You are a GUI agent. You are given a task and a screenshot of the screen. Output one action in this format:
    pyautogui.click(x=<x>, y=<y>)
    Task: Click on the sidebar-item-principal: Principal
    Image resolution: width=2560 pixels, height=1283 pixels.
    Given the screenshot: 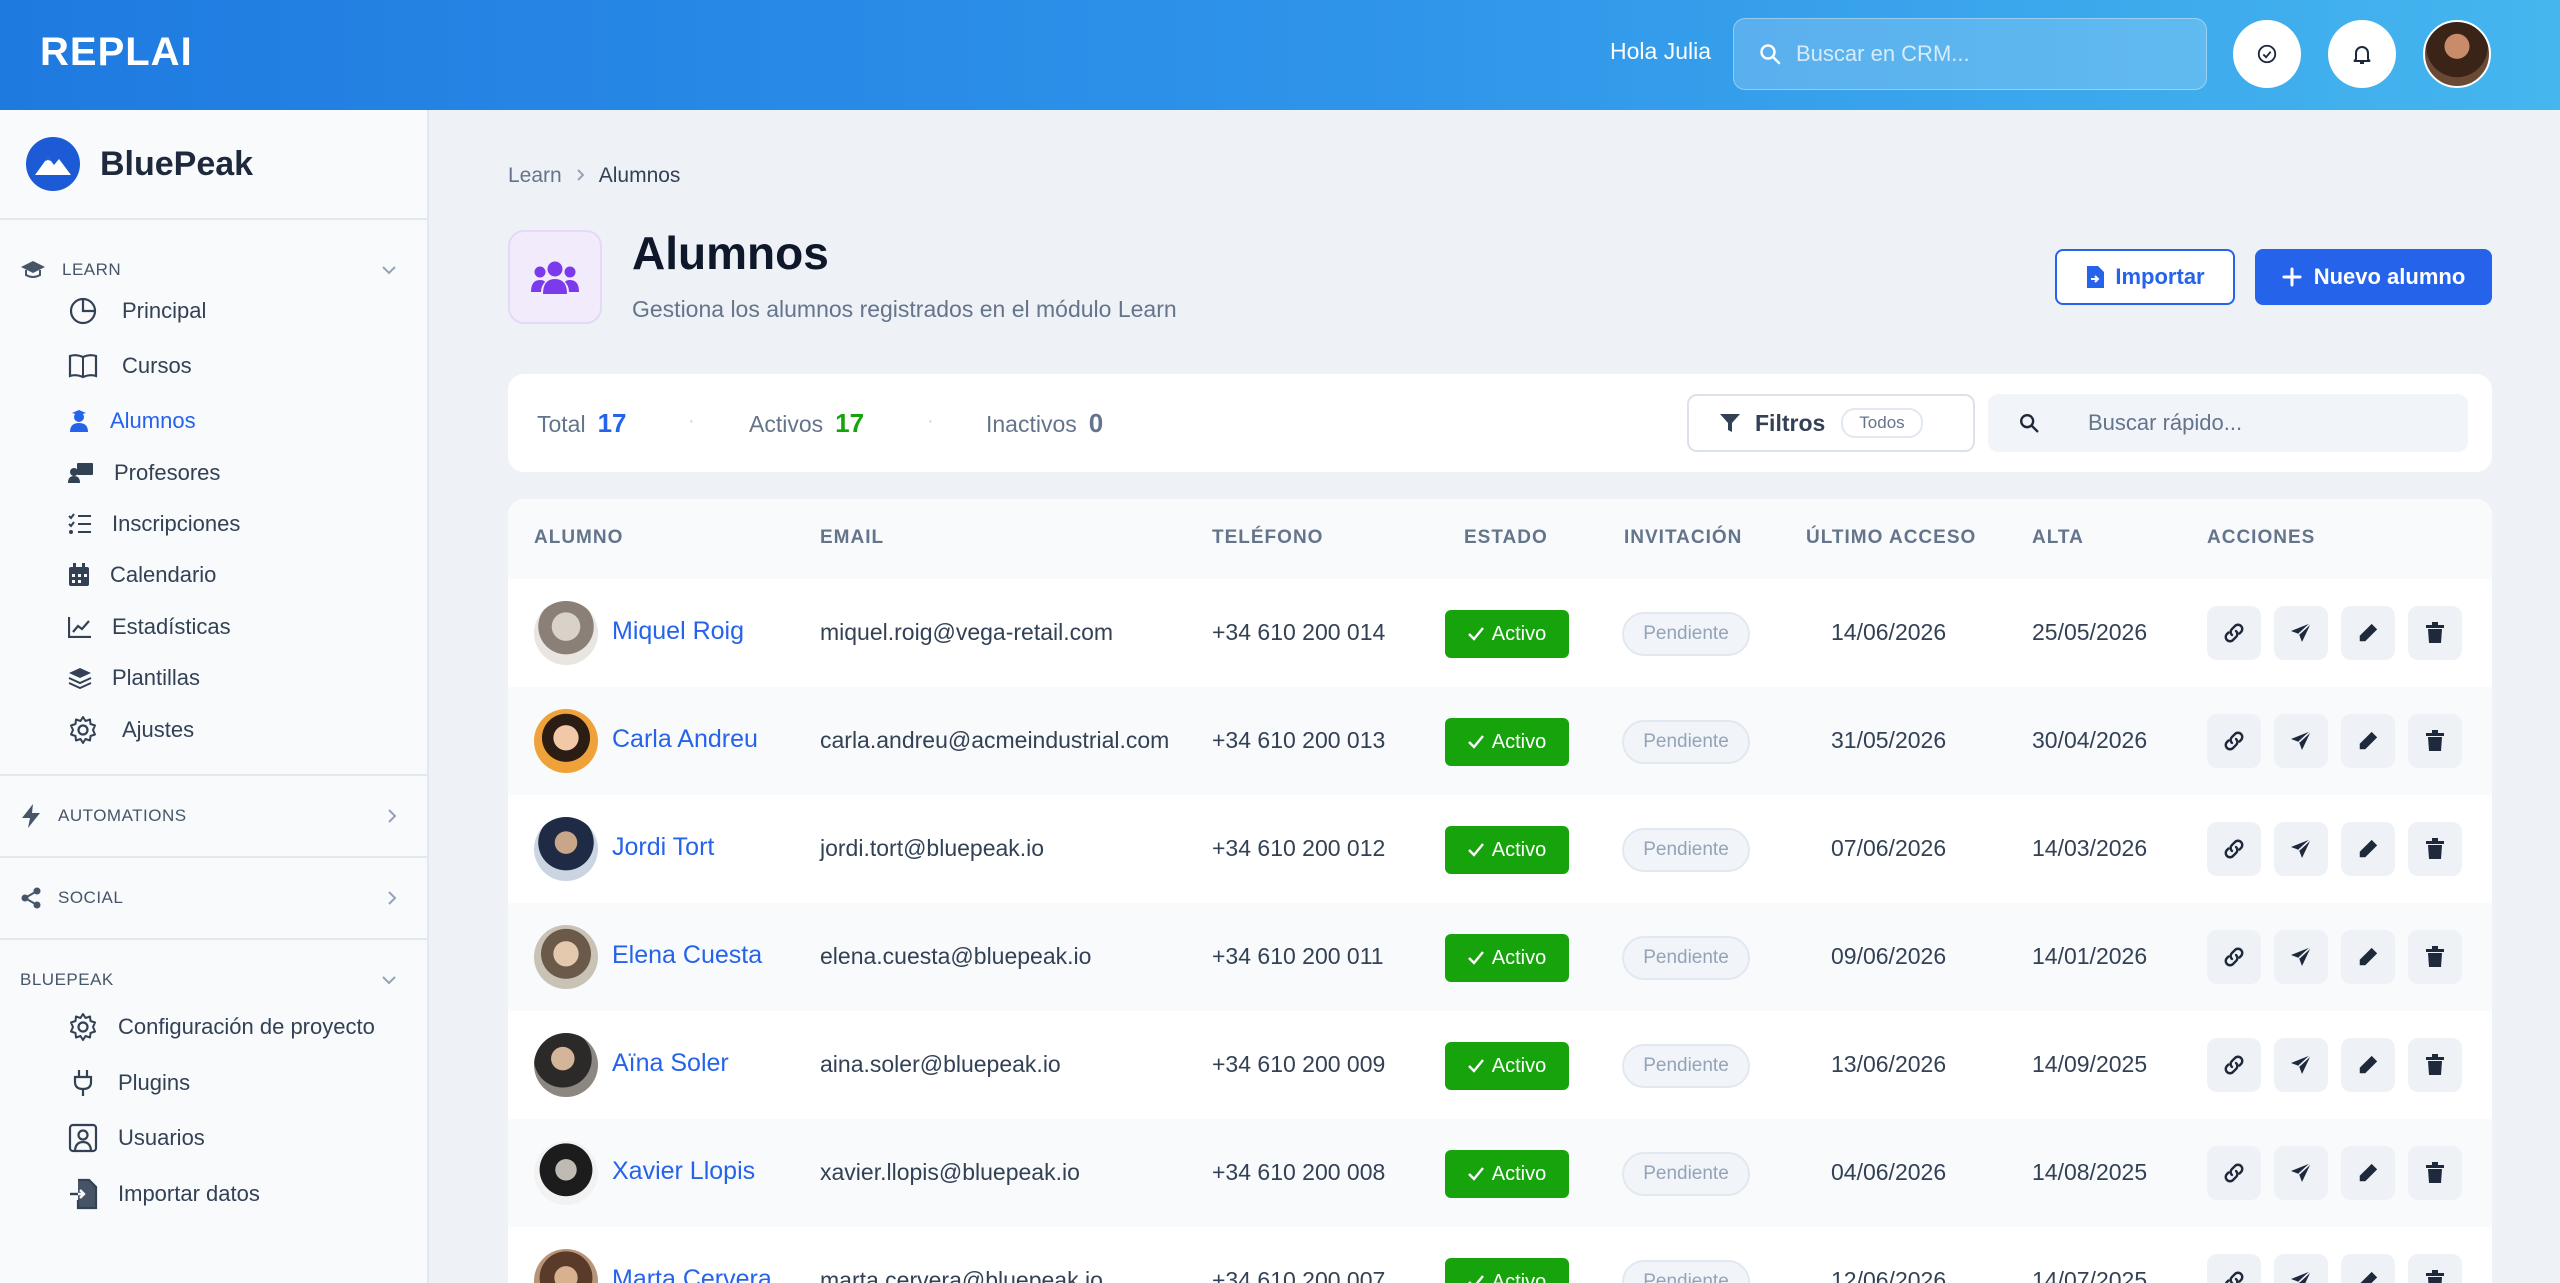 What is the action you would take?
    pyautogui.click(x=137, y=311)
    